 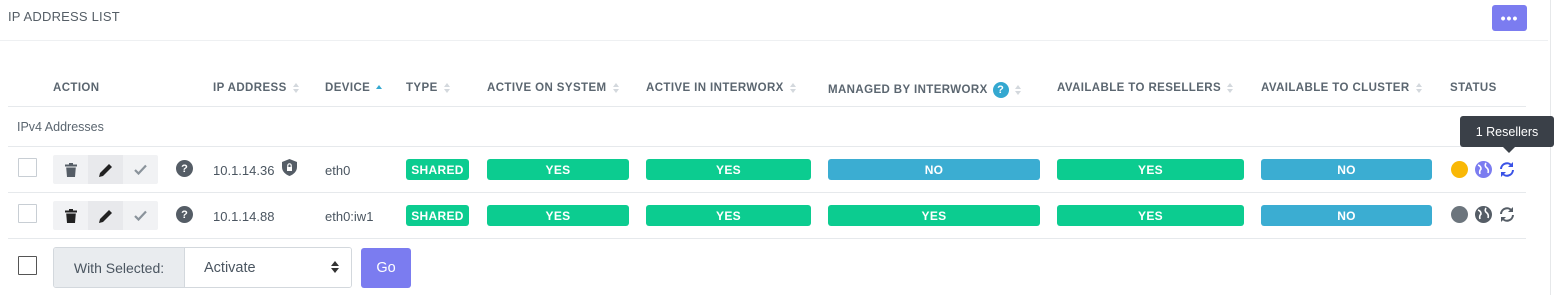 I want to click on managed-badge: YES, so click(x=934, y=215).